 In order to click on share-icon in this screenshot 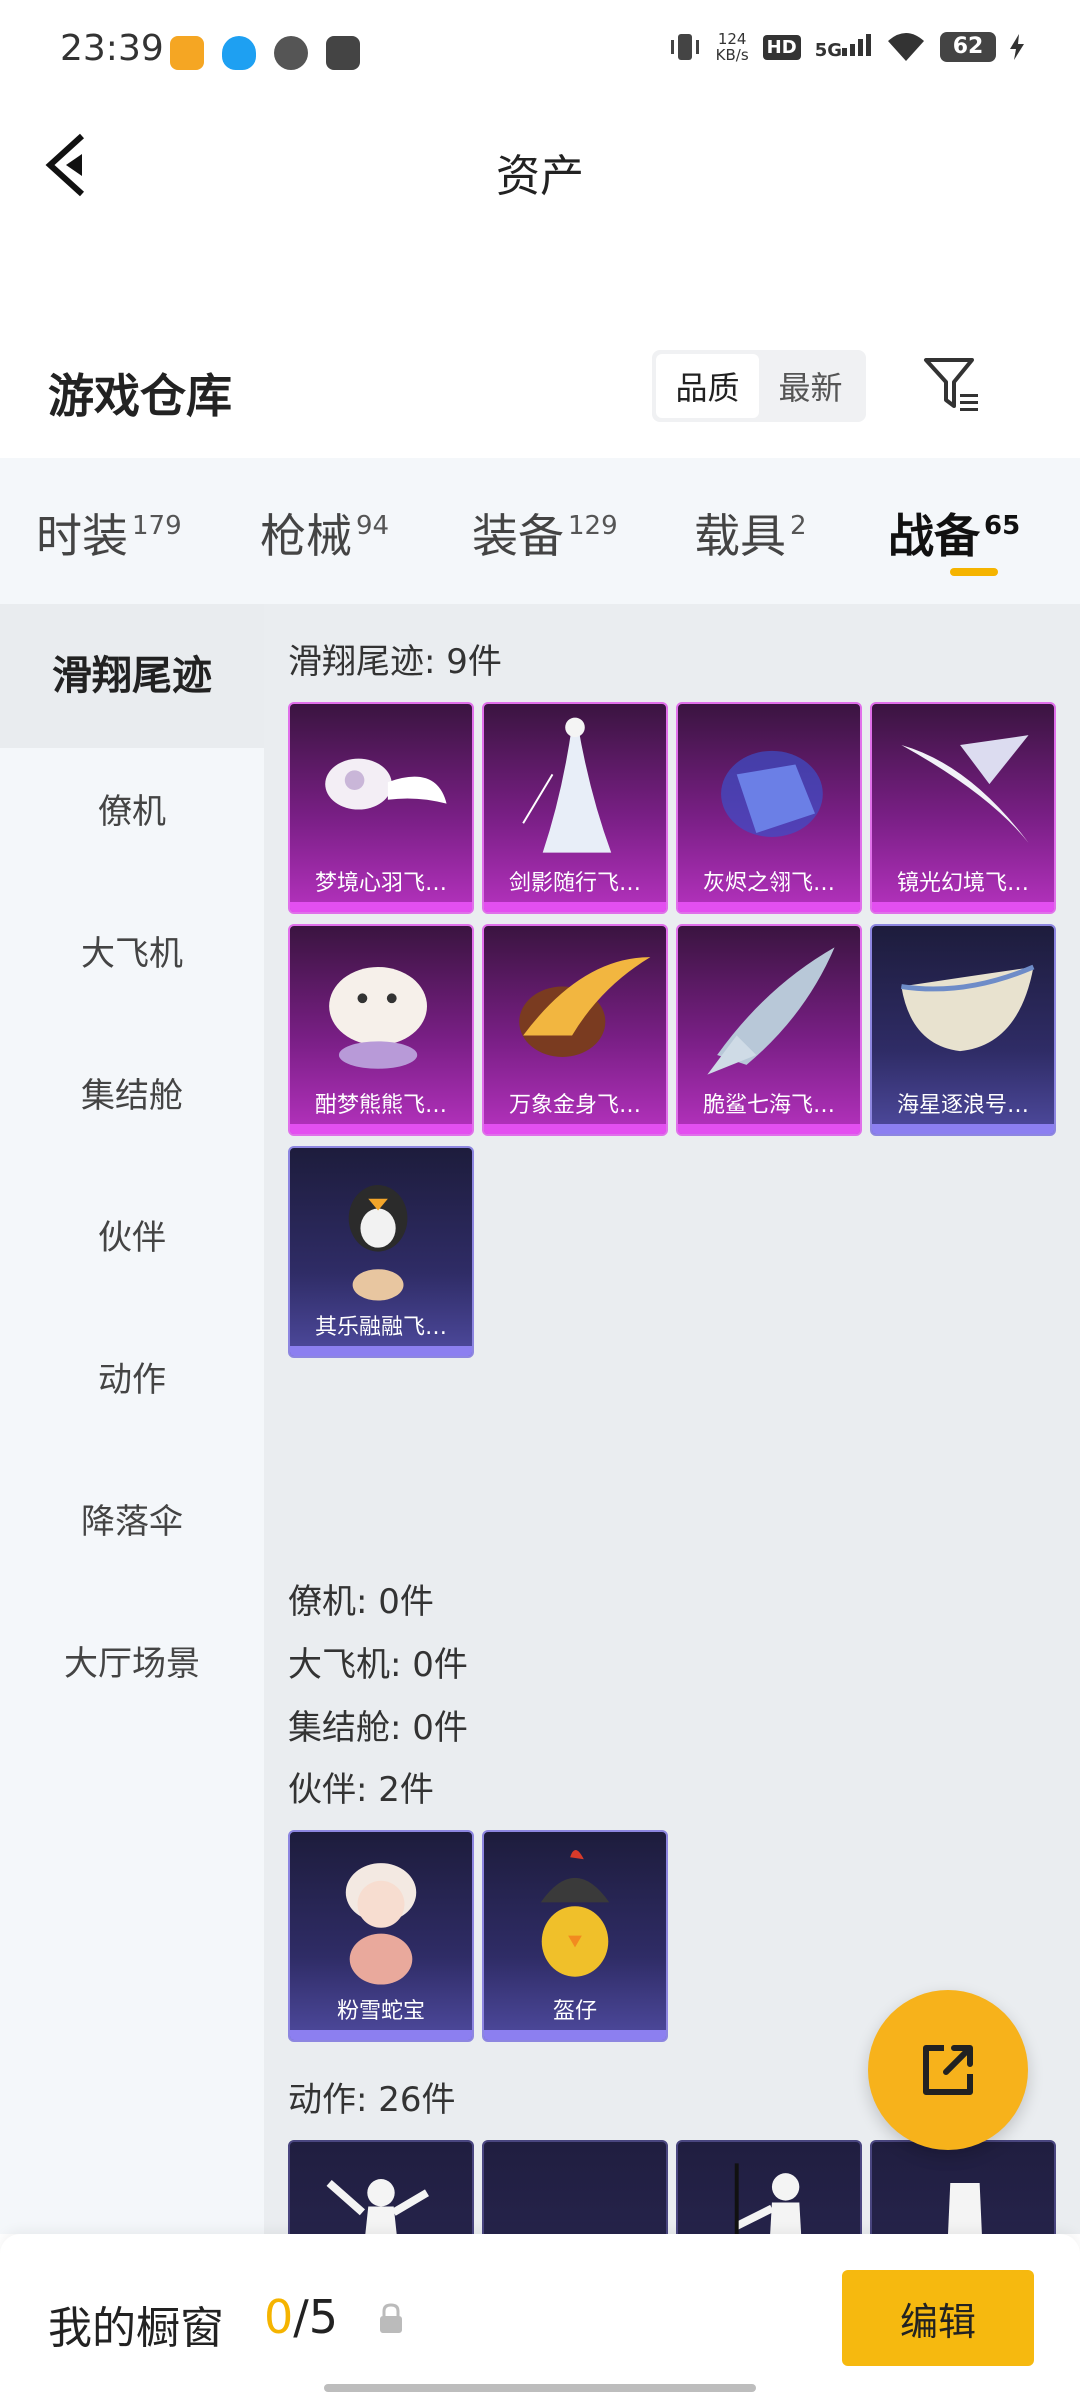, I will do `click(948, 2070)`.